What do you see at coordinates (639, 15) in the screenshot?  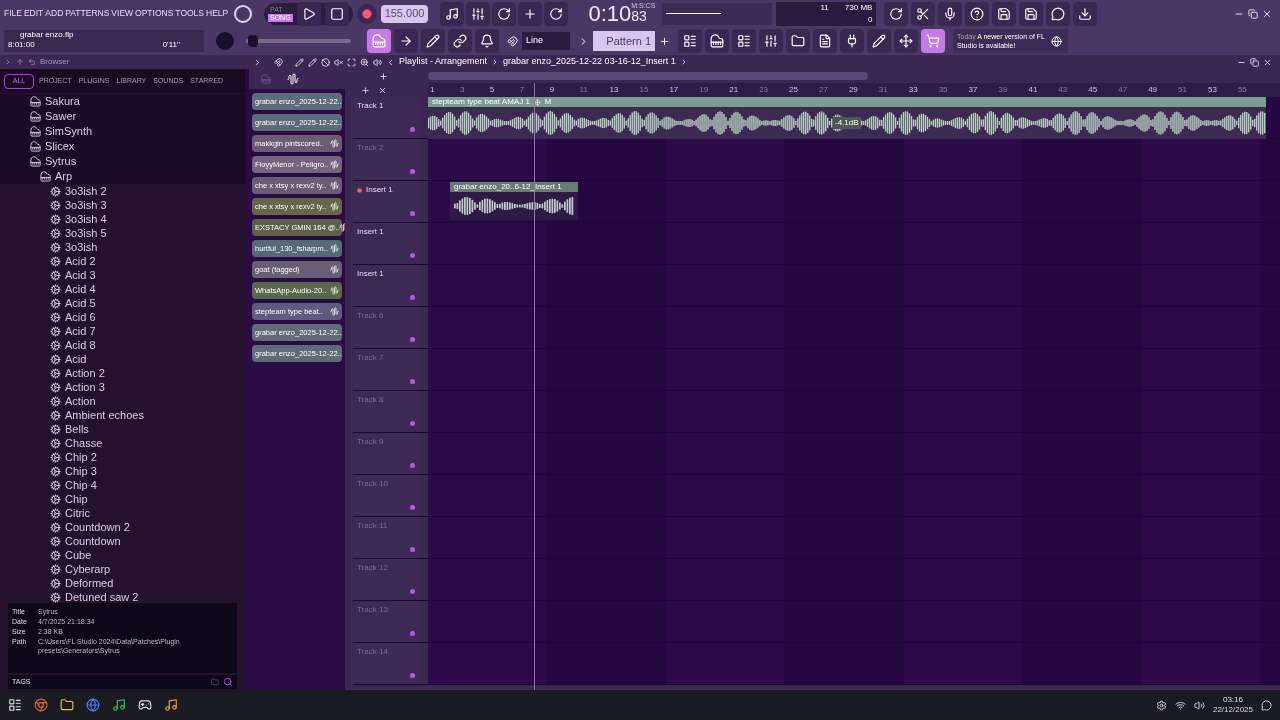 I see `time-centiseconds: 83` at bounding box center [639, 15].